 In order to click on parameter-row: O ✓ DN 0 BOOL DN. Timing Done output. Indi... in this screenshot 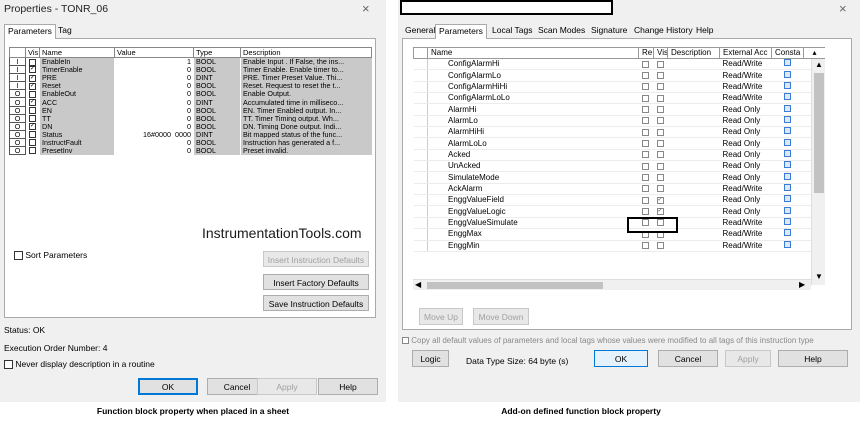, I will do `click(190, 126)`.